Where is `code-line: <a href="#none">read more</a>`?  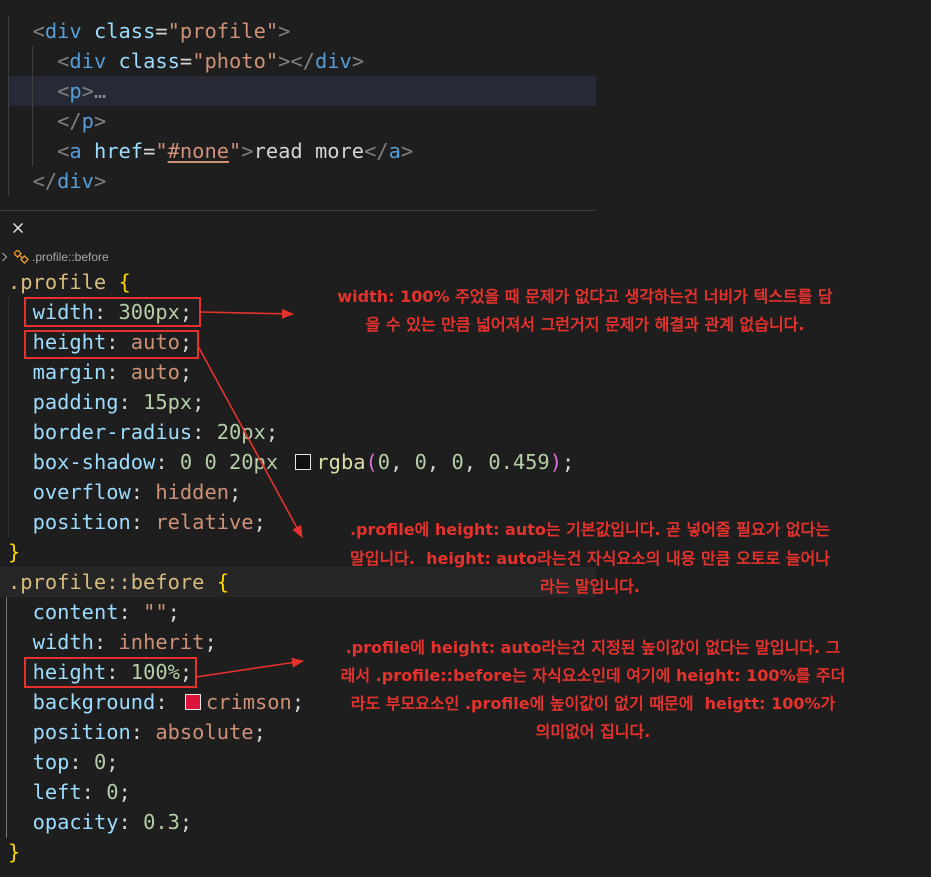
code-line: <a href="#none">read more</a> is located at coordinates (210, 151).